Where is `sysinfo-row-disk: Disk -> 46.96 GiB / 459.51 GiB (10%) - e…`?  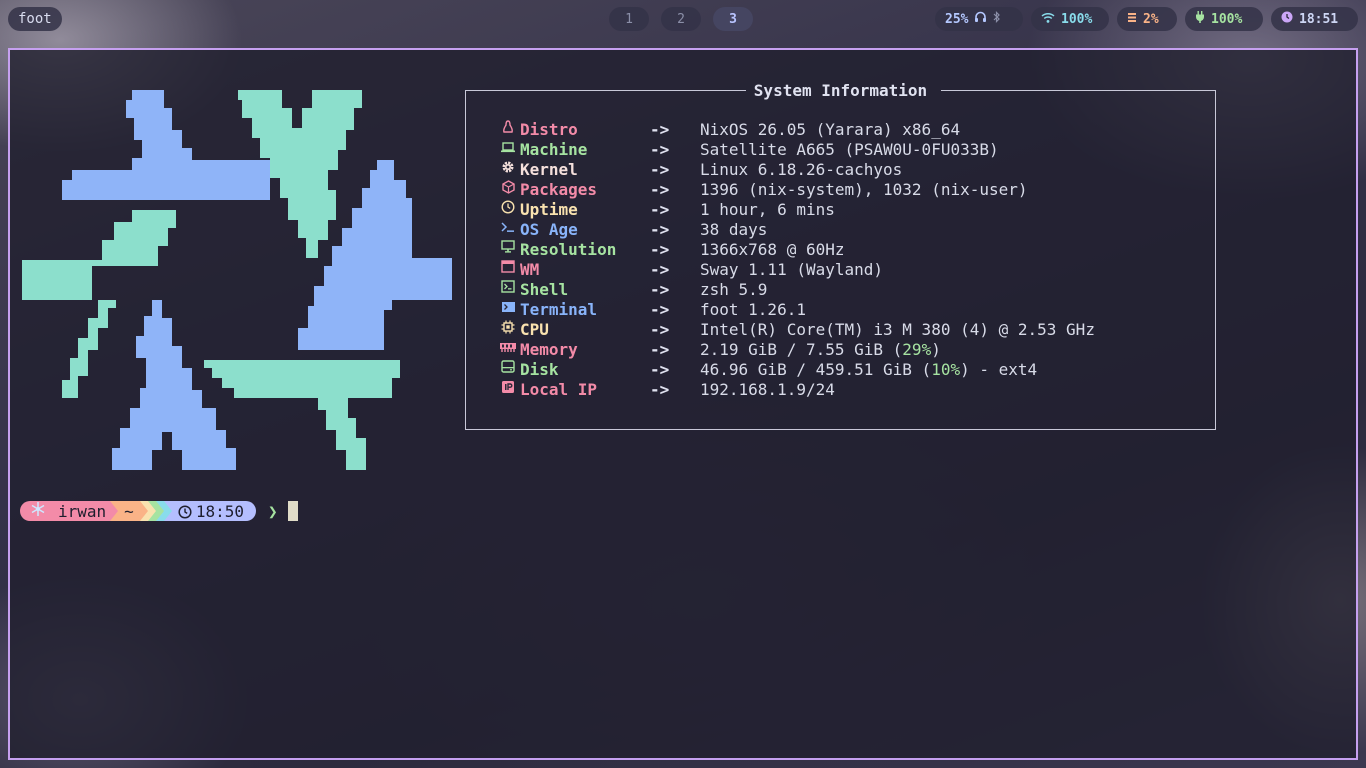 sysinfo-row-disk: Disk -> 46.96 GiB / 459.51 GiB (10%) - e… is located at coordinates (850, 370).